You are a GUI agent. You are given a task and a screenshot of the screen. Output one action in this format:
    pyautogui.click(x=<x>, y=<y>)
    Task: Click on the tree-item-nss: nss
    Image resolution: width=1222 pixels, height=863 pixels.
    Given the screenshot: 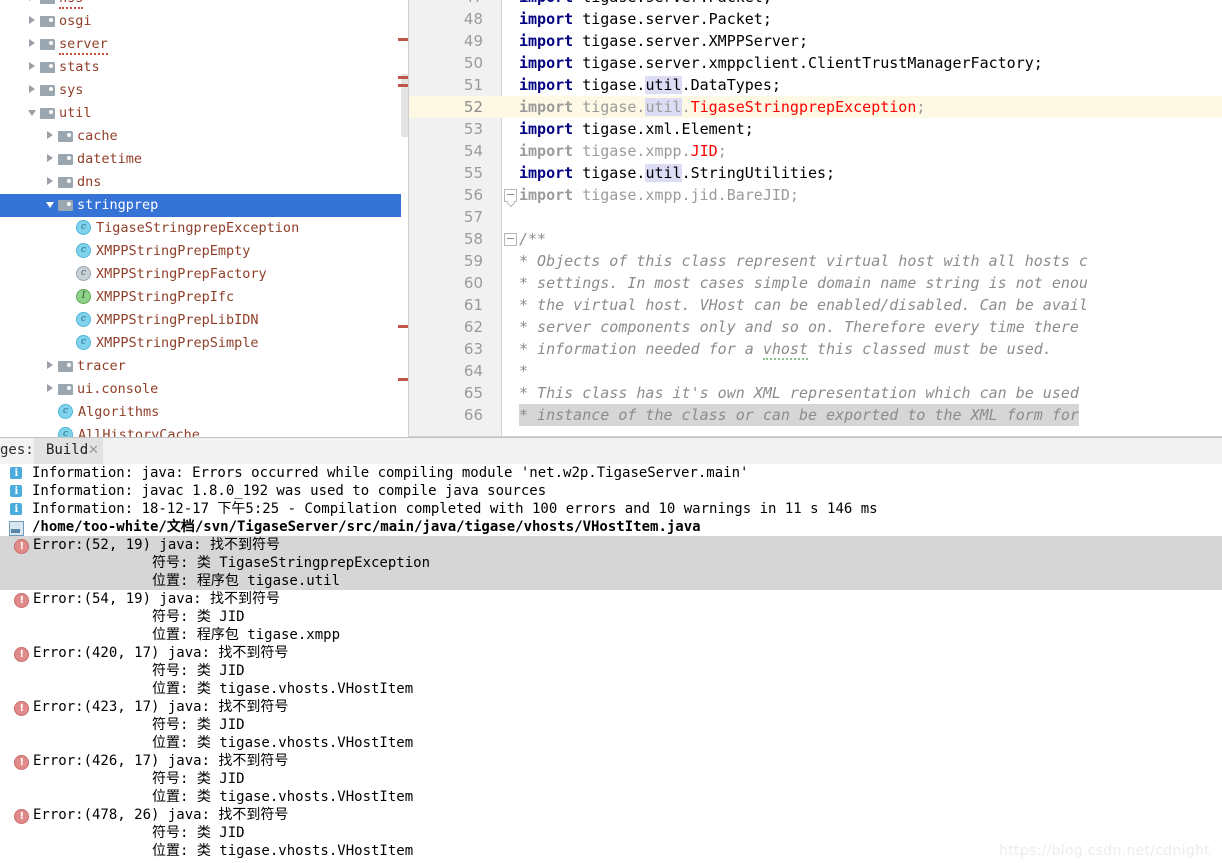 What is the action you would take?
    pyautogui.click(x=204, y=5)
    